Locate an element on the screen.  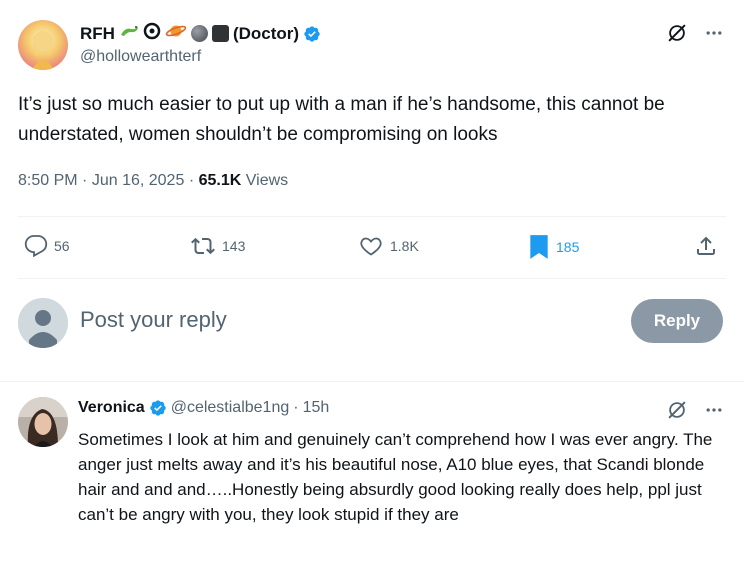
lizard-emoji-icon is located at coordinates (129, 33).